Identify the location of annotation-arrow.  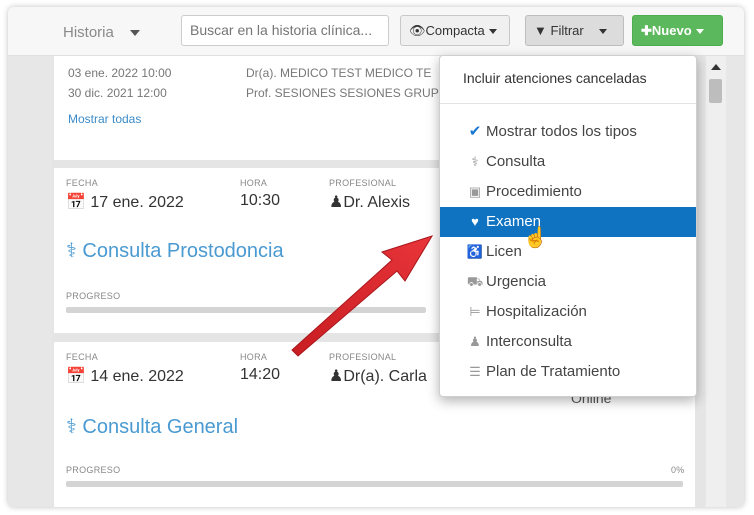
(362, 296).